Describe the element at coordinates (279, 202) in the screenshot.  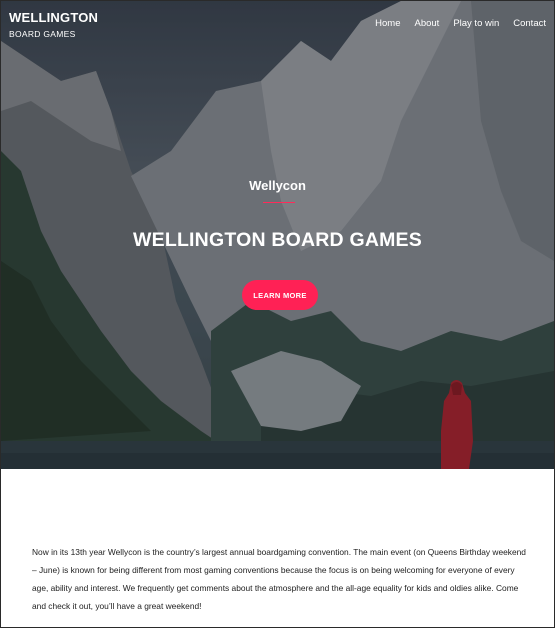
I see `hero-divider` at that location.